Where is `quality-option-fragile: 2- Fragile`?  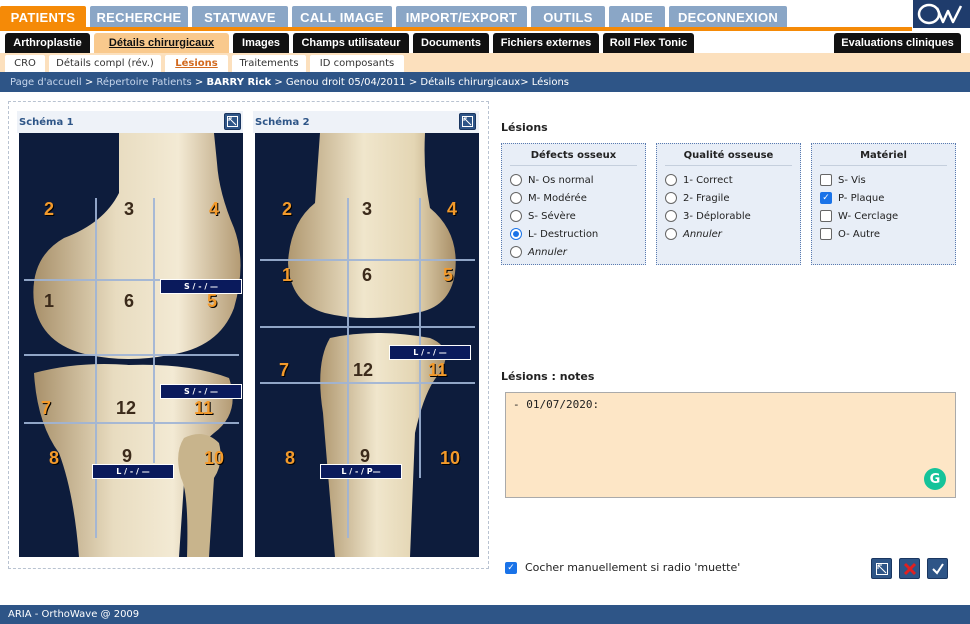 quality-option-fragile: 2- Fragile is located at coordinates (728, 198).